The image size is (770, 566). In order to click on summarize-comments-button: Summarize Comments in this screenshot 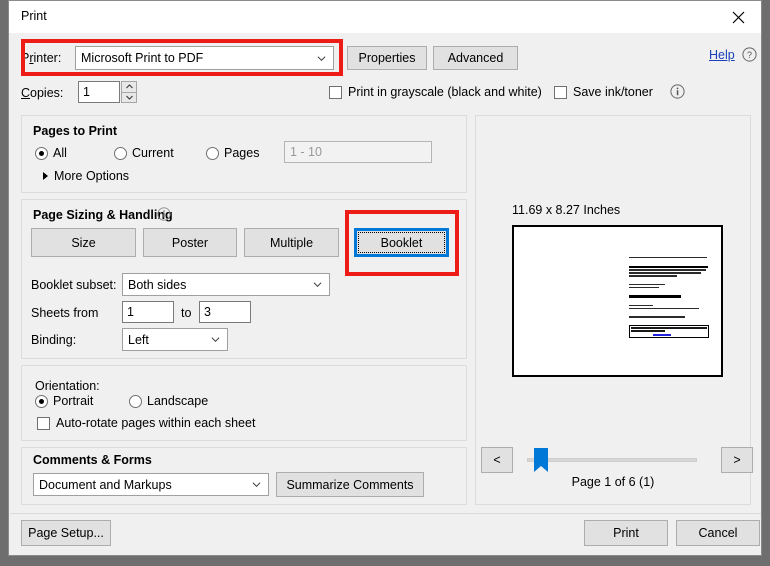, I will do `click(350, 484)`.